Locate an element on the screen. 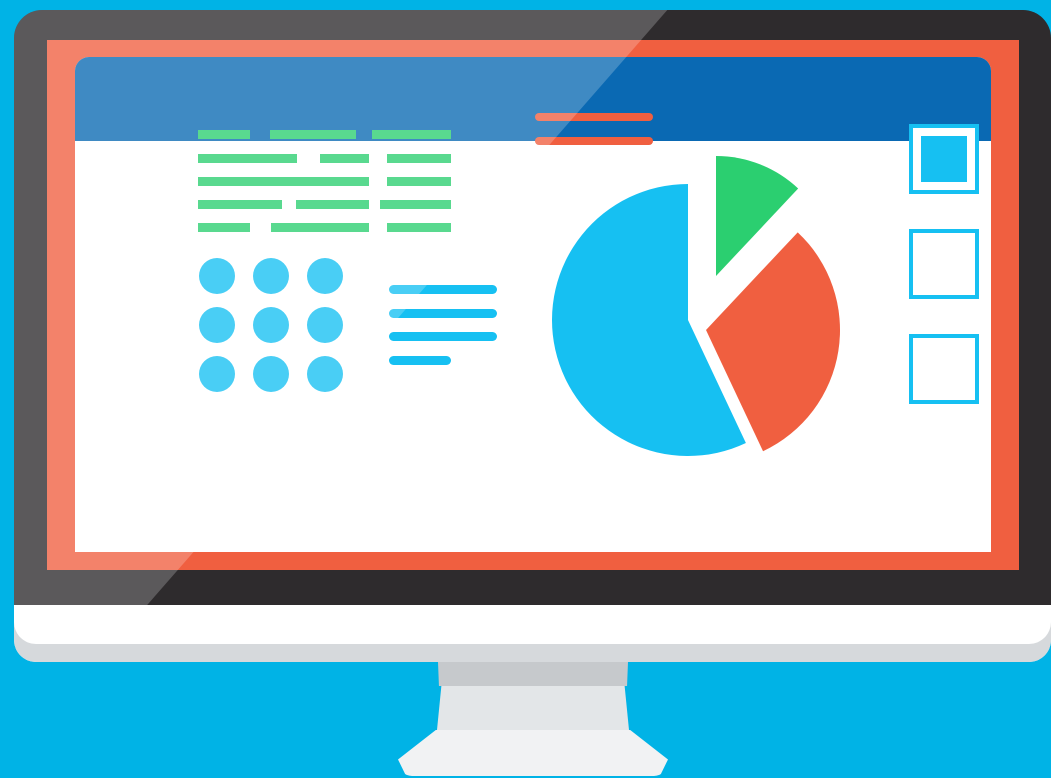 Image resolution: width=1051 pixels, height=778 pixels. checkbox-fill is located at coordinates (944, 159).